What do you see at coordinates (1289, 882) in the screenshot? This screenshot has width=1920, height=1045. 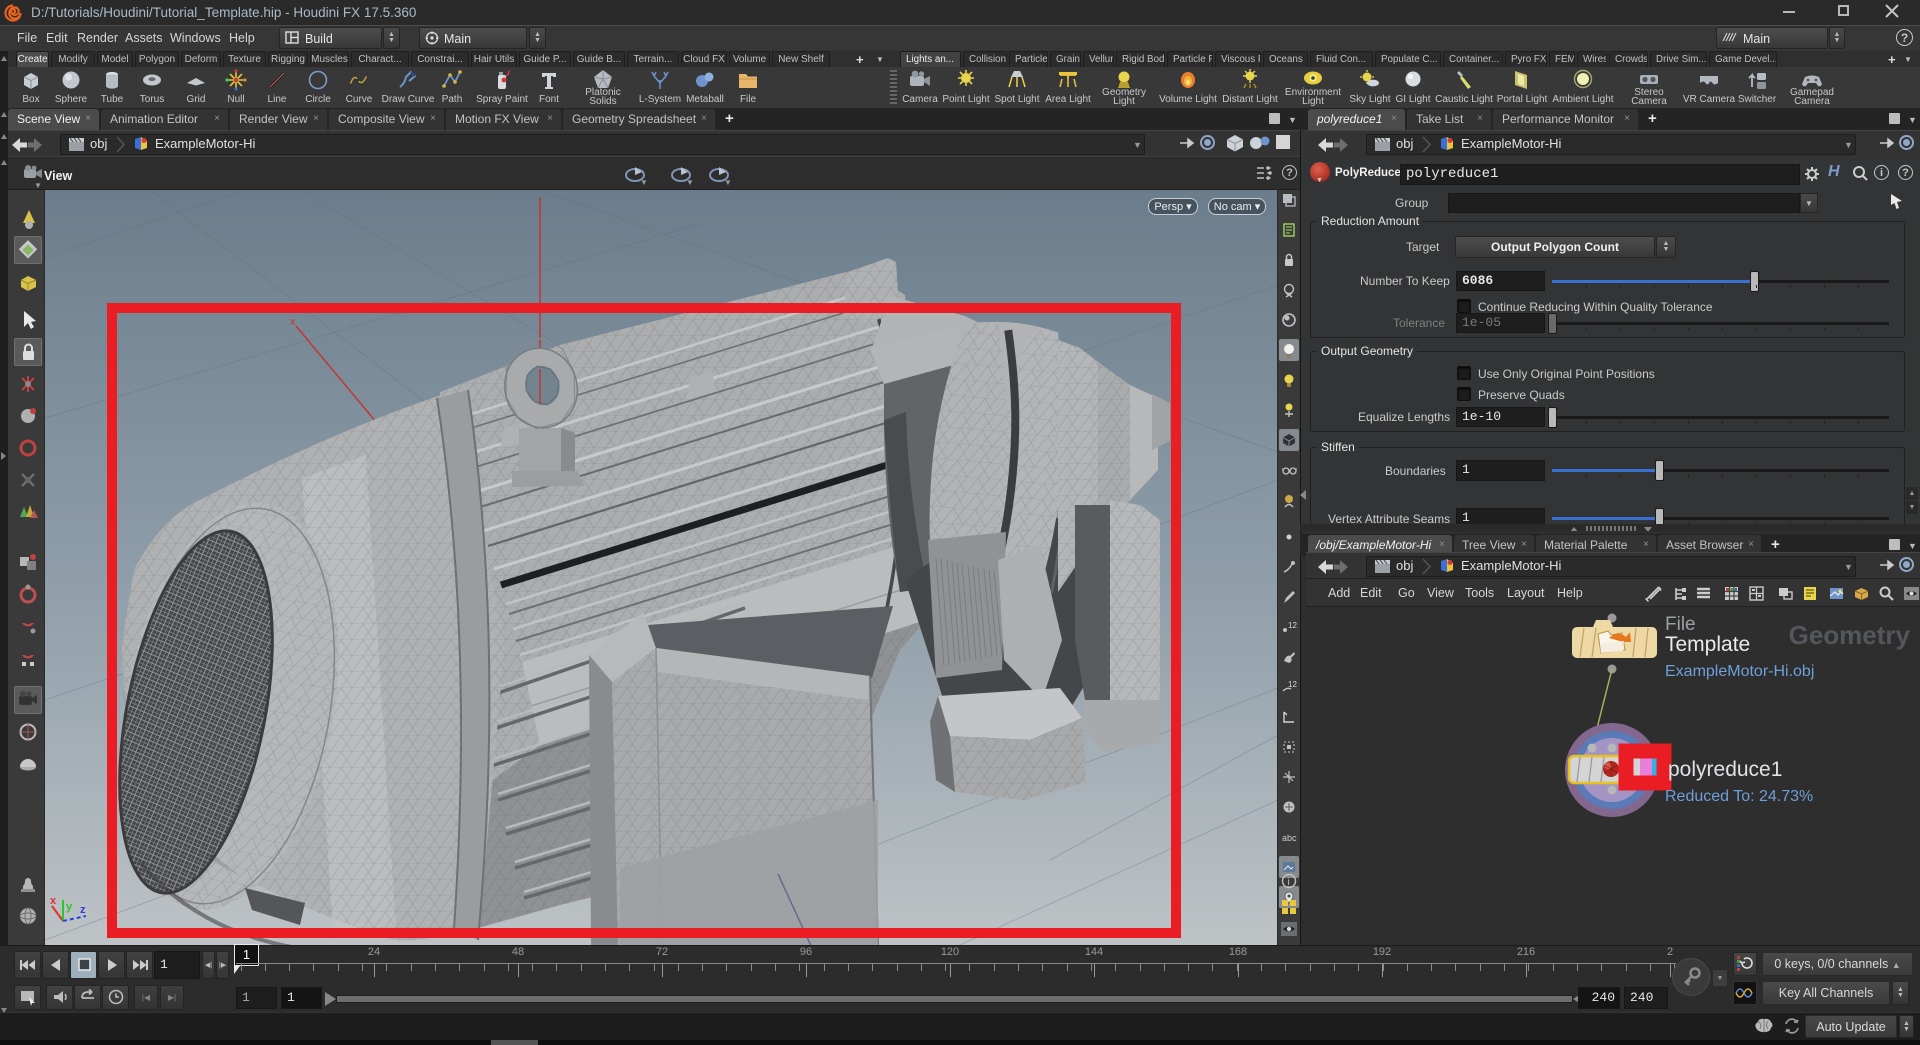 I see `svg-text: i` at bounding box center [1289, 882].